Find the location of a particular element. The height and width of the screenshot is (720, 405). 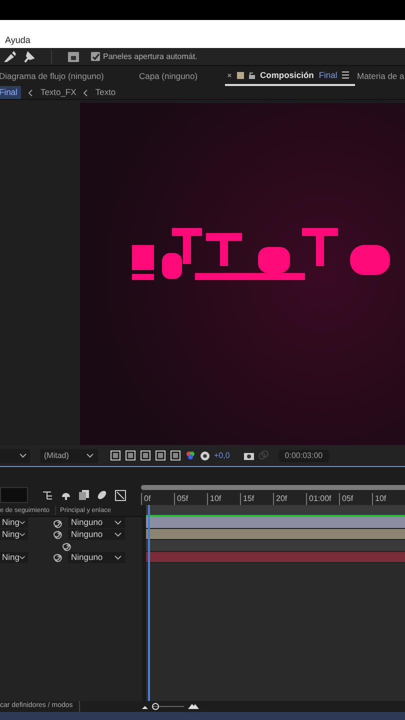

panel-icon is located at coordinates (73, 56).